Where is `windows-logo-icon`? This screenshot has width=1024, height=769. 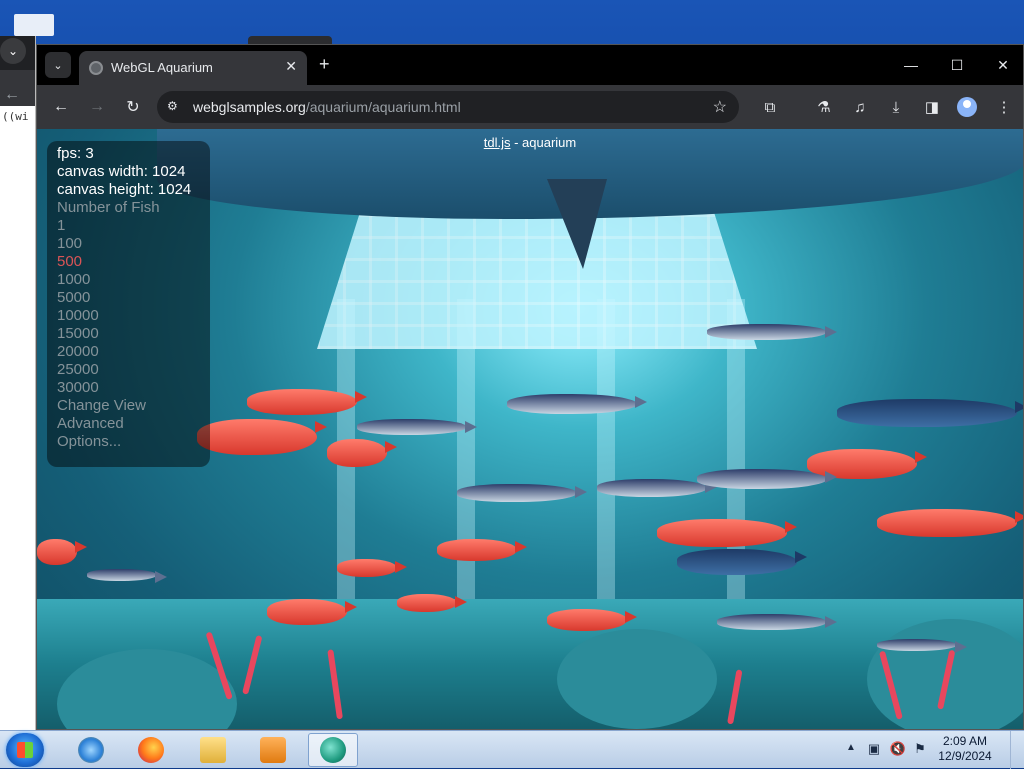 windows-logo-icon is located at coordinates (25, 750).